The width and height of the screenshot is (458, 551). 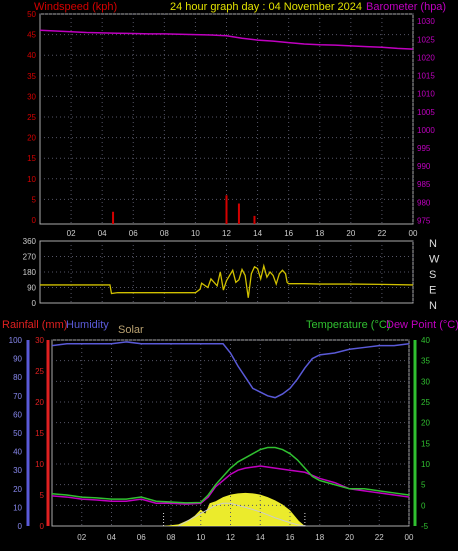 I want to click on barometer-tick-label: 1005, so click(x=426, y=112).